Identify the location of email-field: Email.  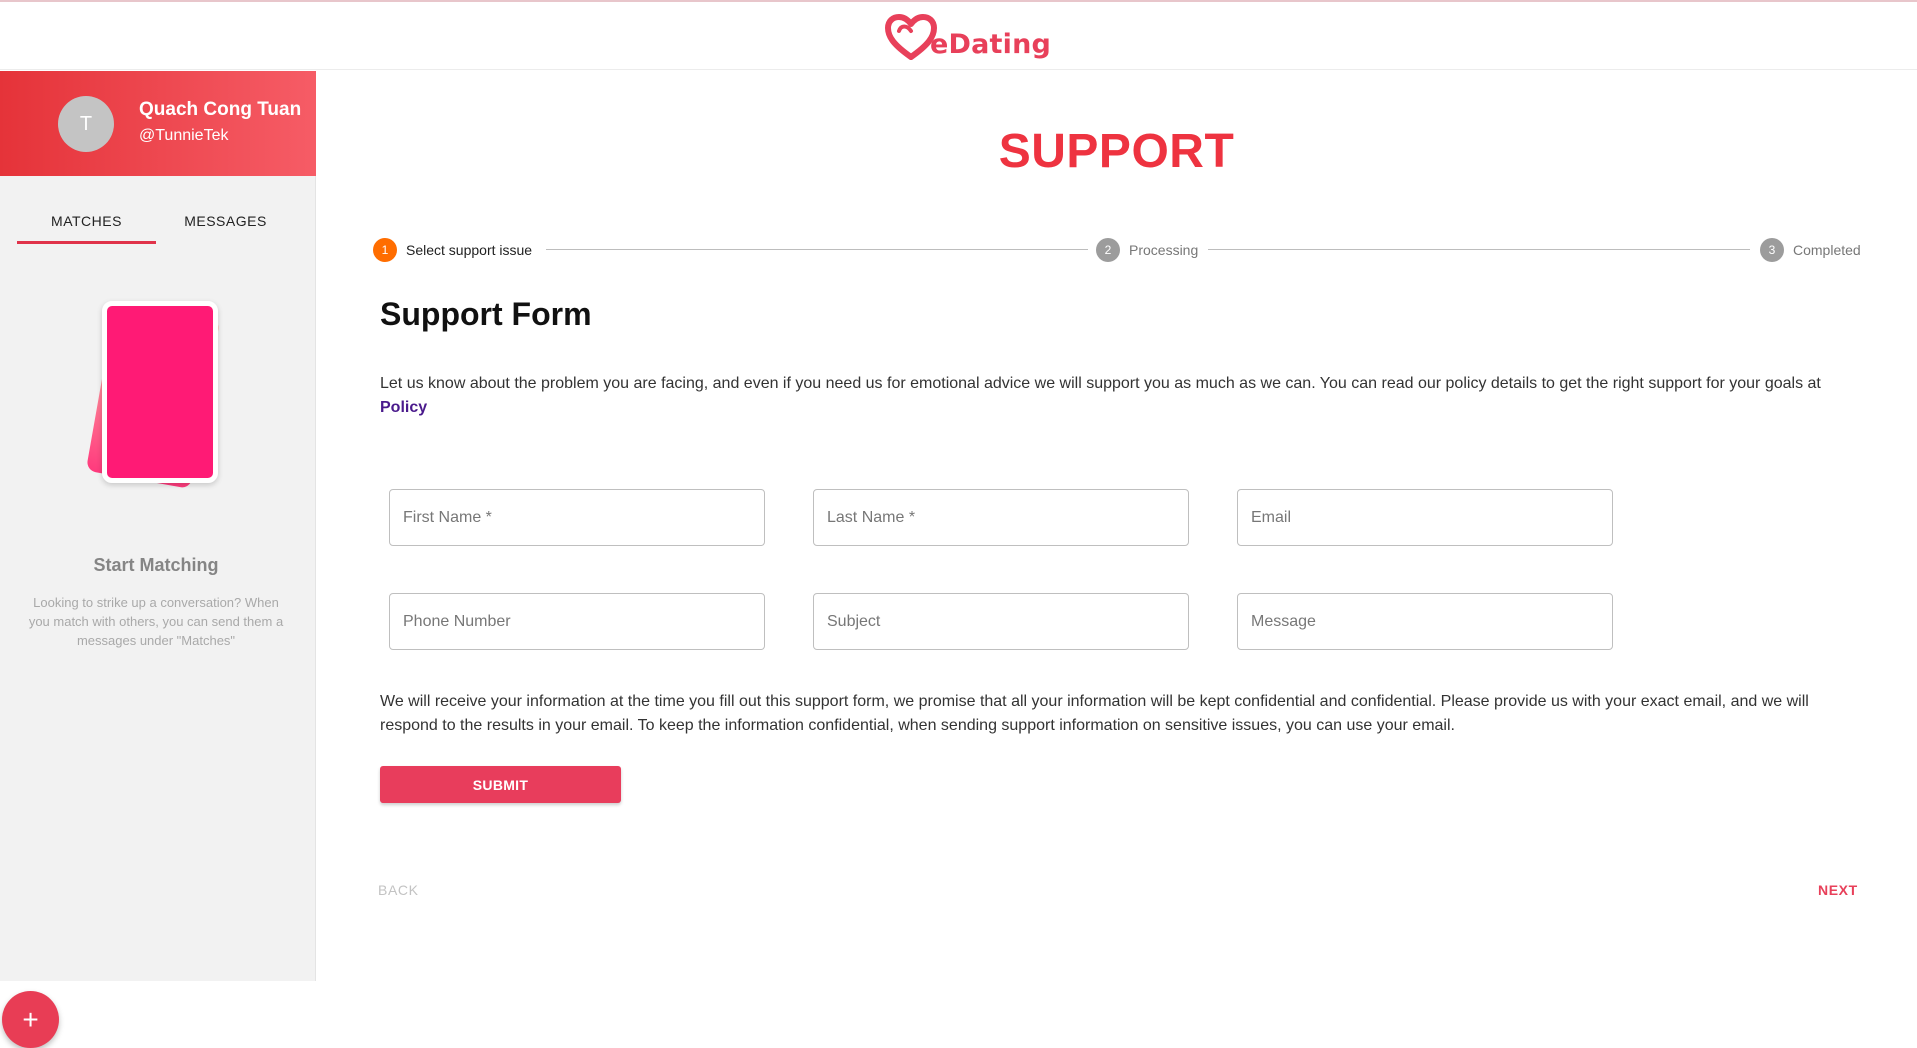
(1425, 517).